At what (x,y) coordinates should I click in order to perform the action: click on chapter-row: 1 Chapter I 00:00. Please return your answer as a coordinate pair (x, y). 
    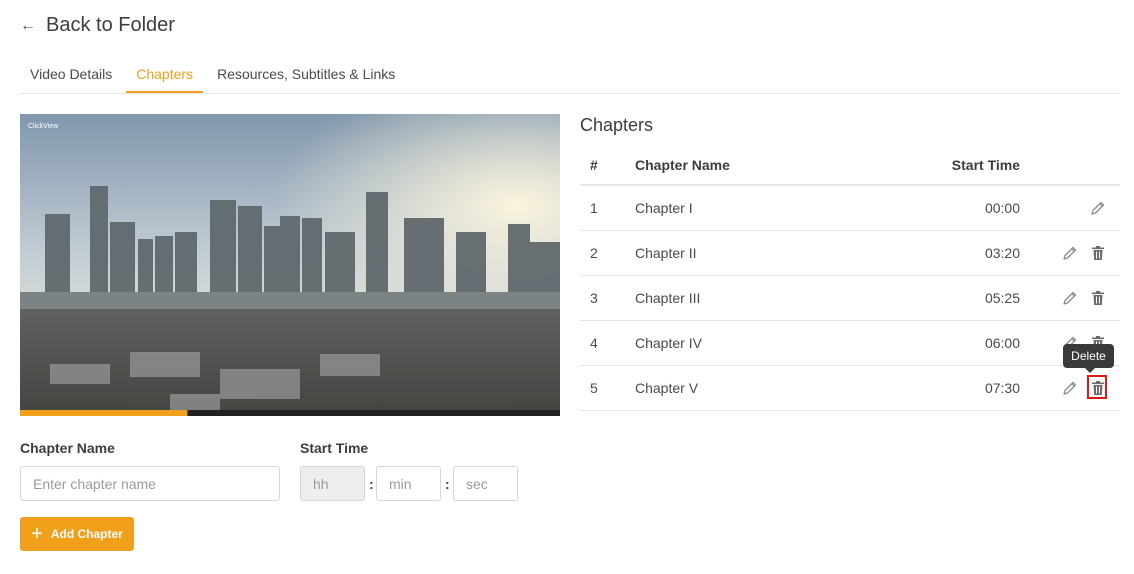
    Looking at the image, I should click on (850, 208).